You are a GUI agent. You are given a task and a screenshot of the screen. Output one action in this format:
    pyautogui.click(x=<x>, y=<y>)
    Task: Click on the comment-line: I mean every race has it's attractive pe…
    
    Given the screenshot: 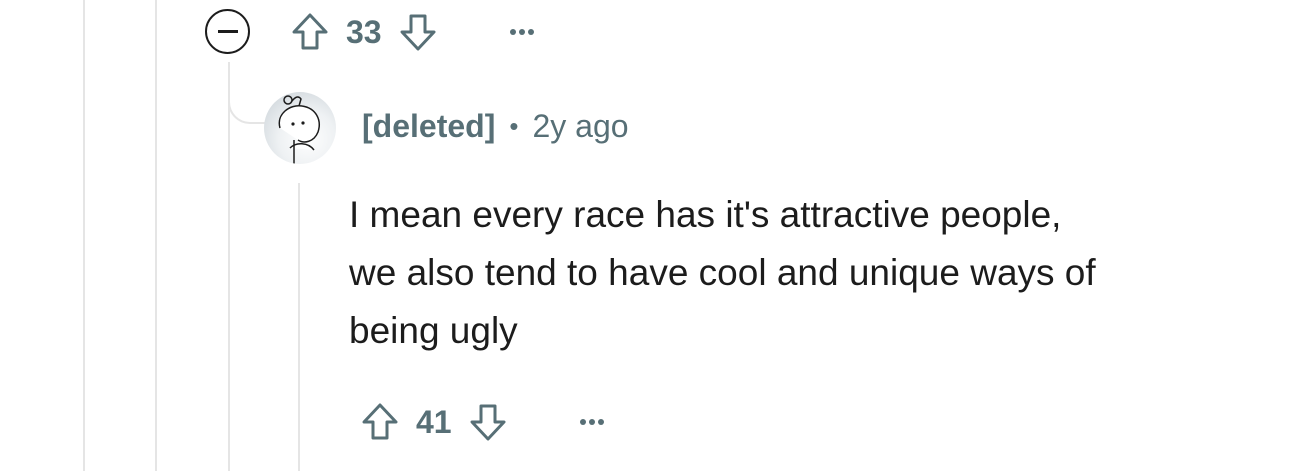 What is the action you would take?
    pyautogui.click(x=705, y=214)
    